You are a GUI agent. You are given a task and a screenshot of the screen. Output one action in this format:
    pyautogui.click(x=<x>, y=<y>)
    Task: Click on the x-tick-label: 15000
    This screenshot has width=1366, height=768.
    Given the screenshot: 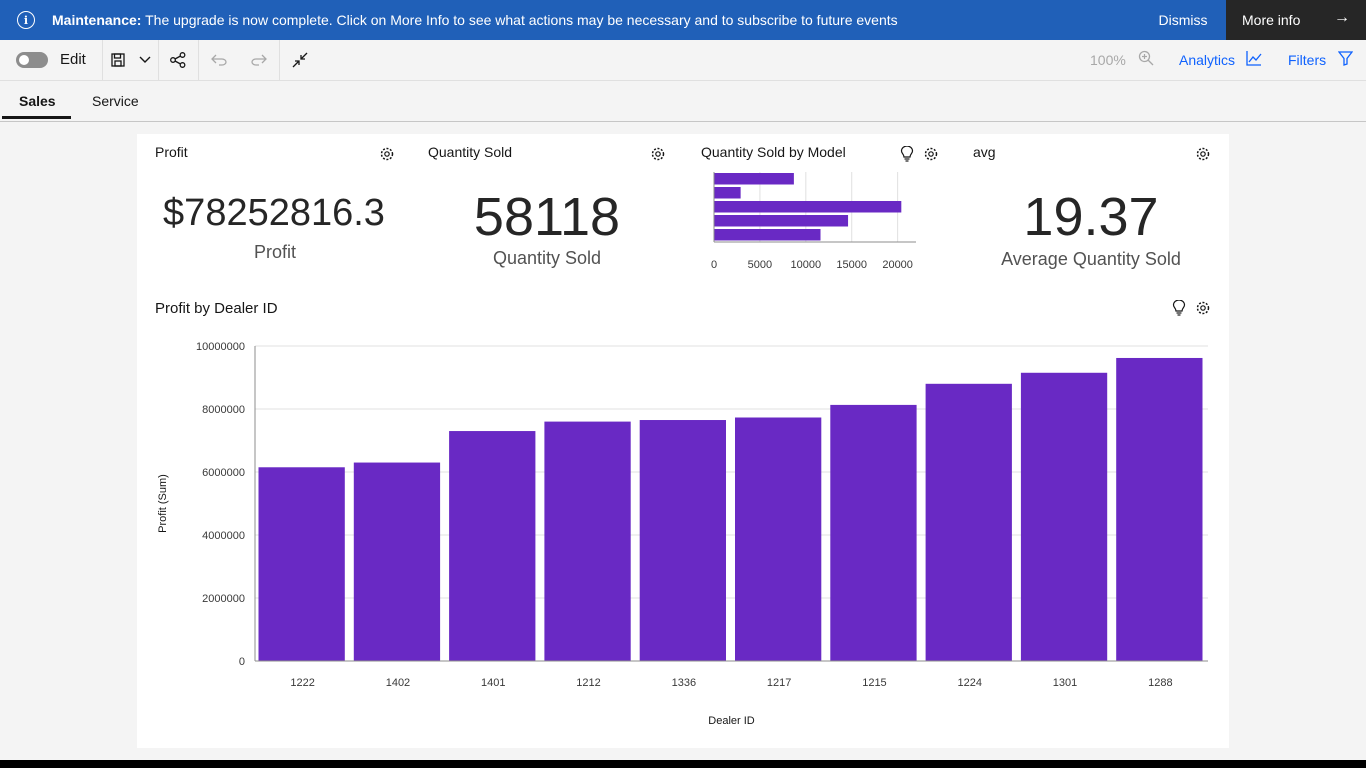 What is the action you would take?
    pyautogui.click(x=851, y=265)
    